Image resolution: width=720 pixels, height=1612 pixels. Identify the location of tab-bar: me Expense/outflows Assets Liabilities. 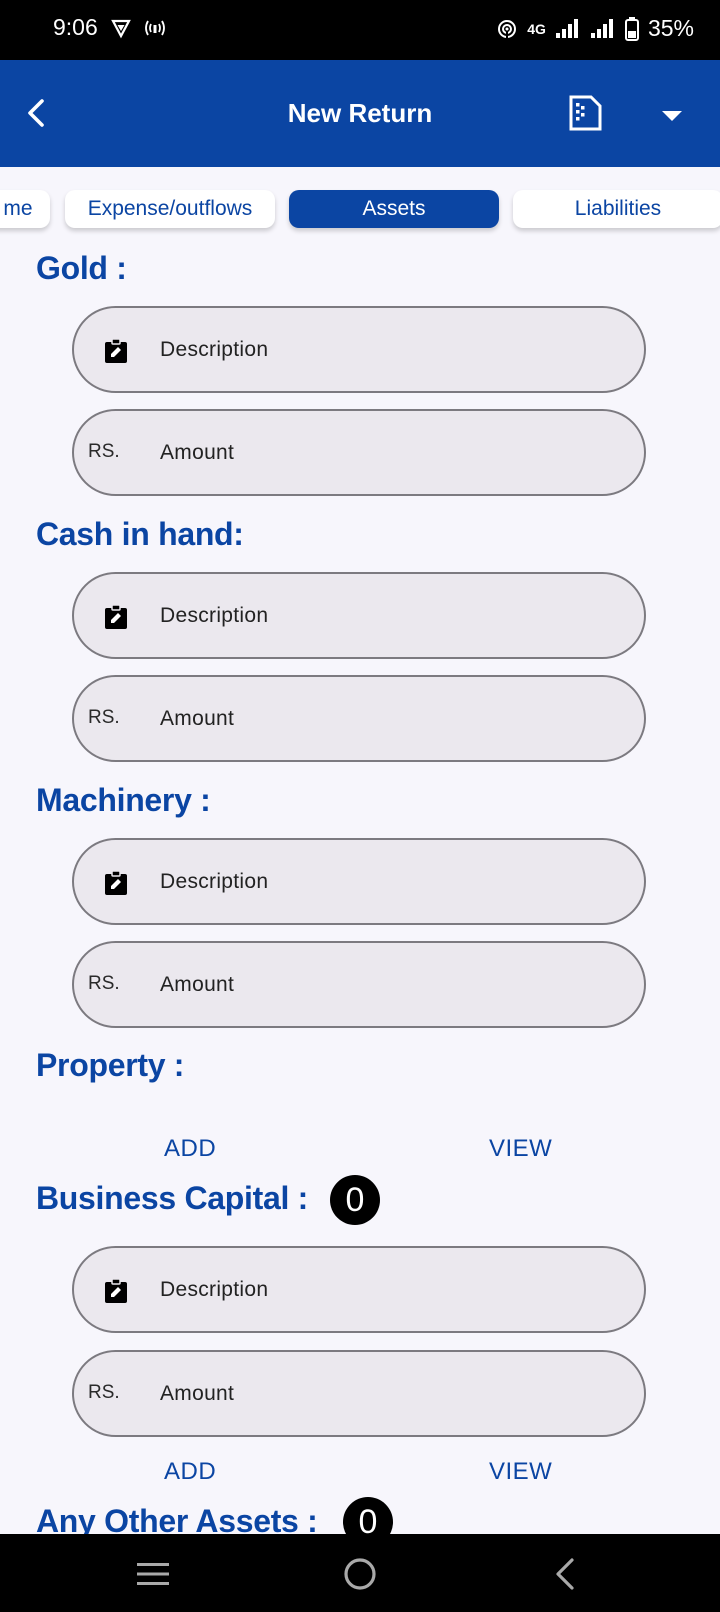
(360, 202).